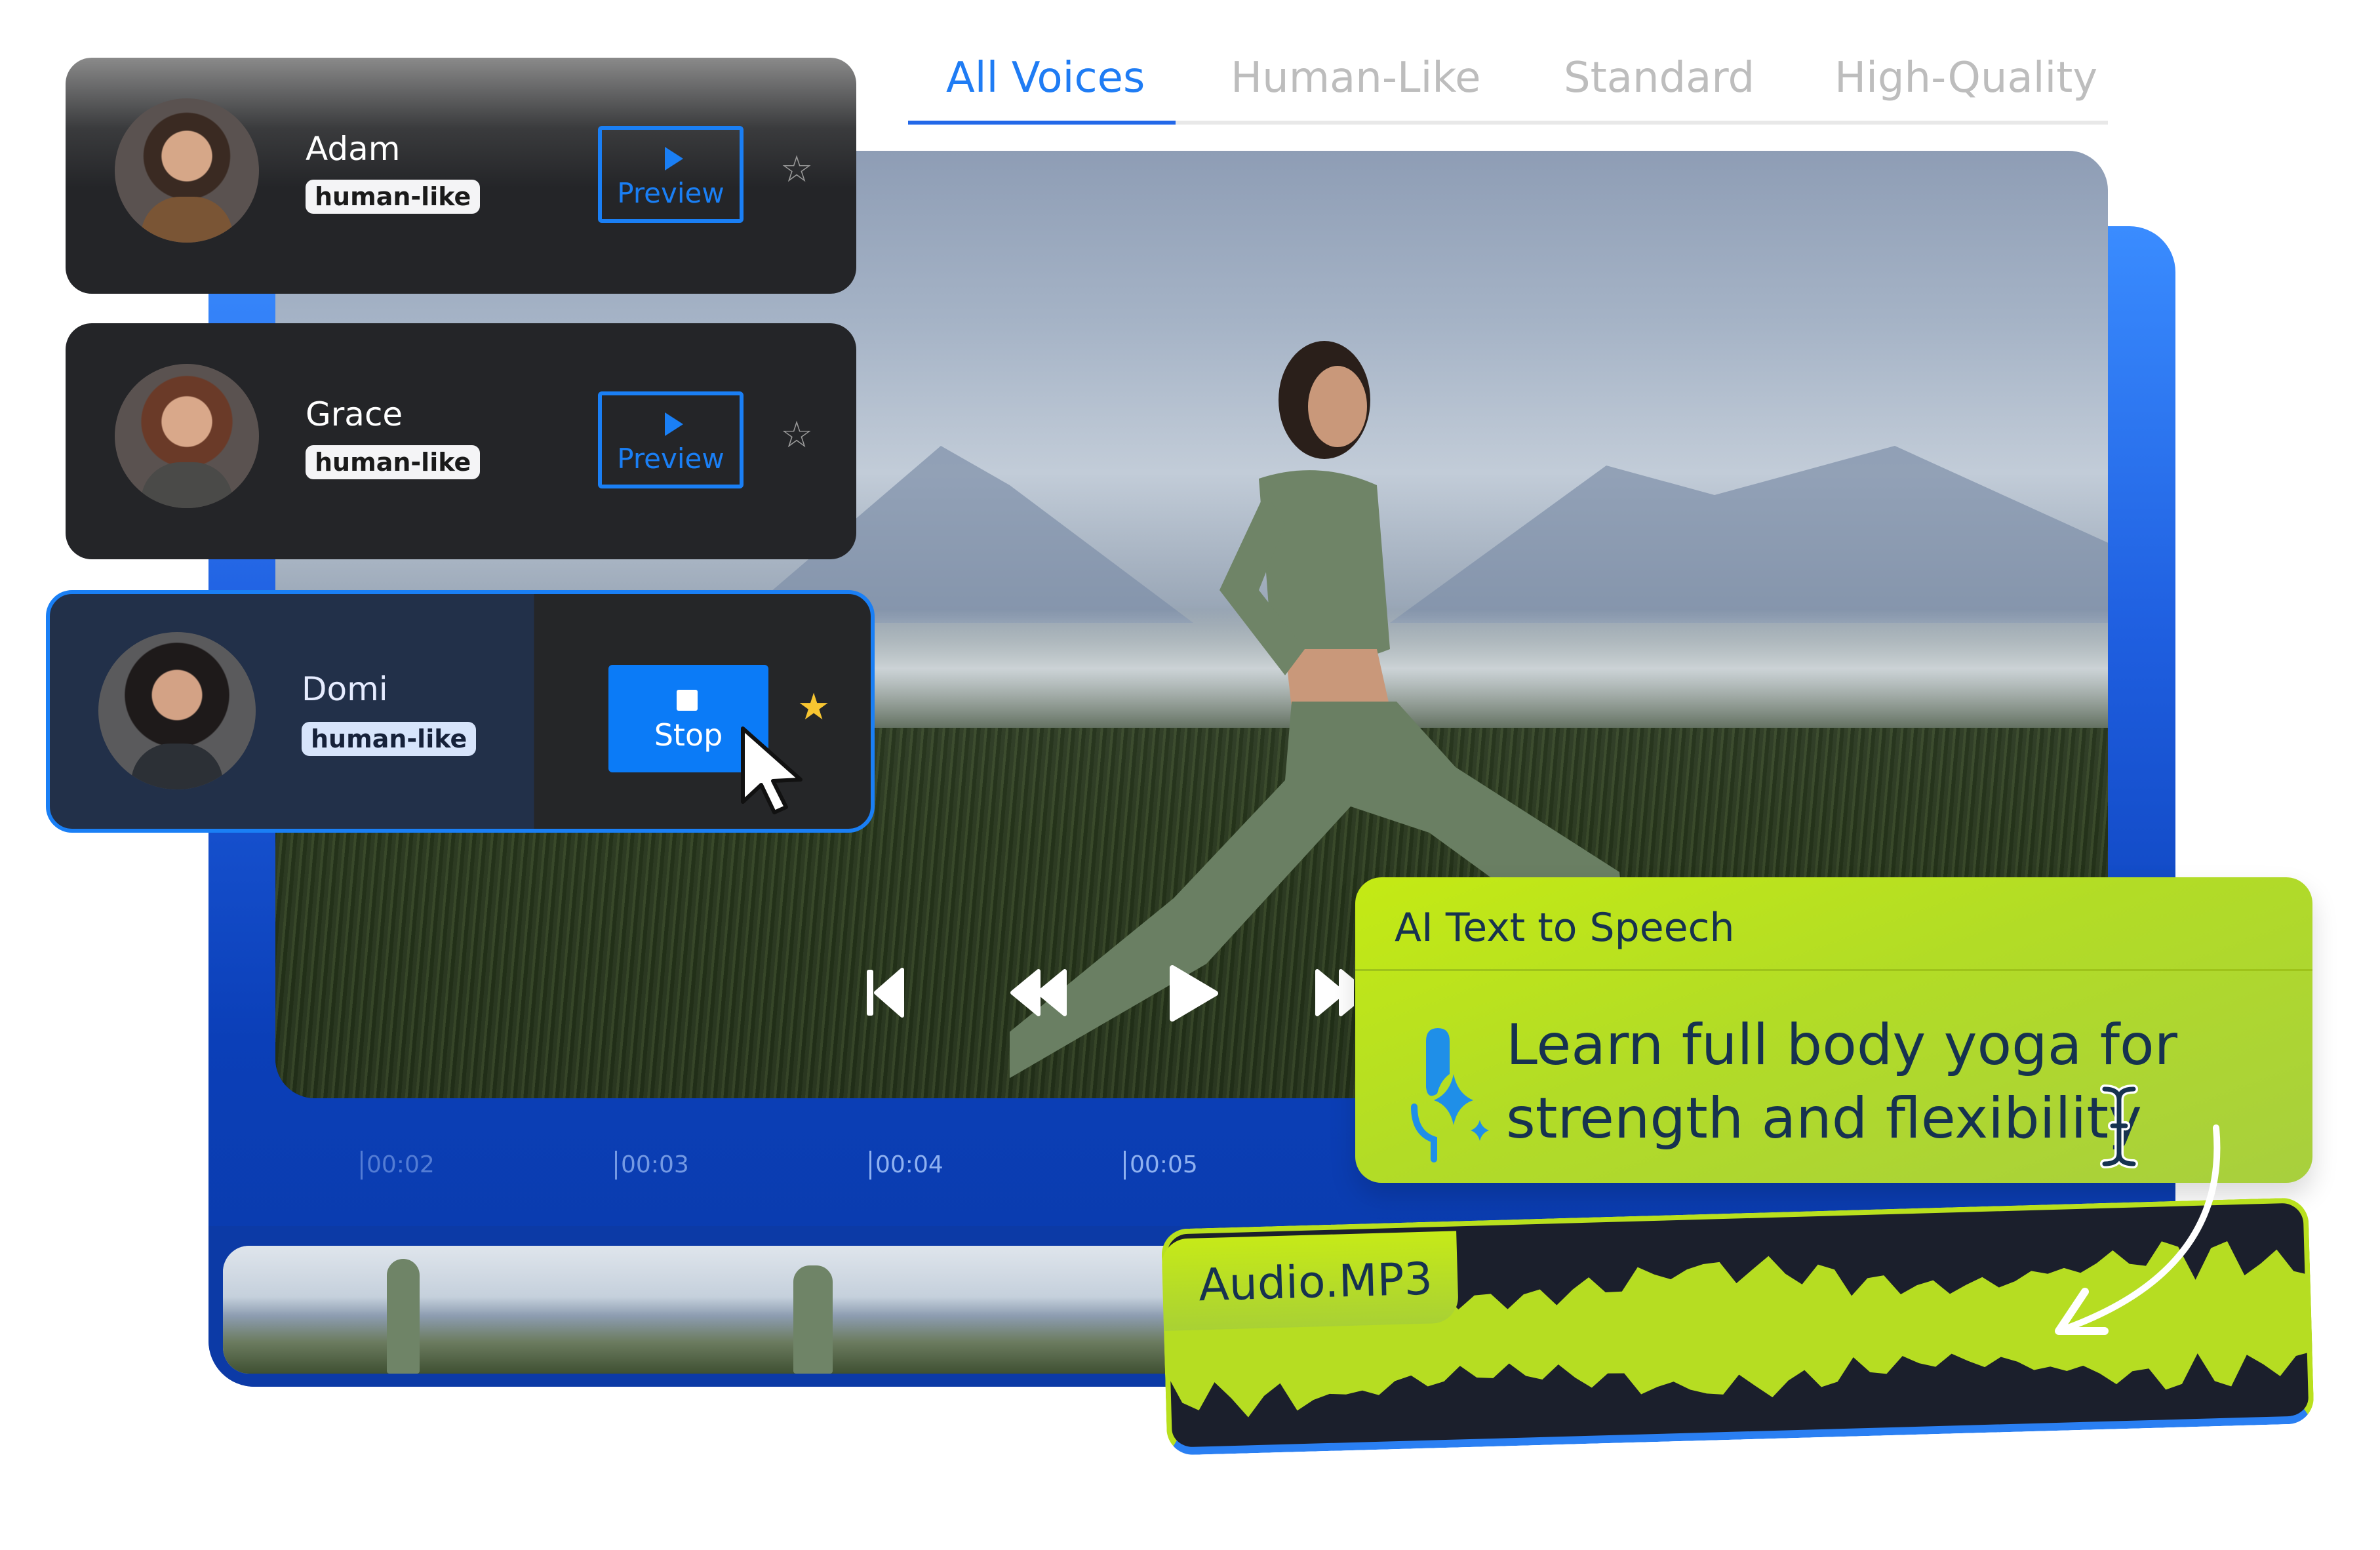 The height and width of the screenshot is (1550, 2380). I want to click on mouse-pointer-icon, so click(772, 770).